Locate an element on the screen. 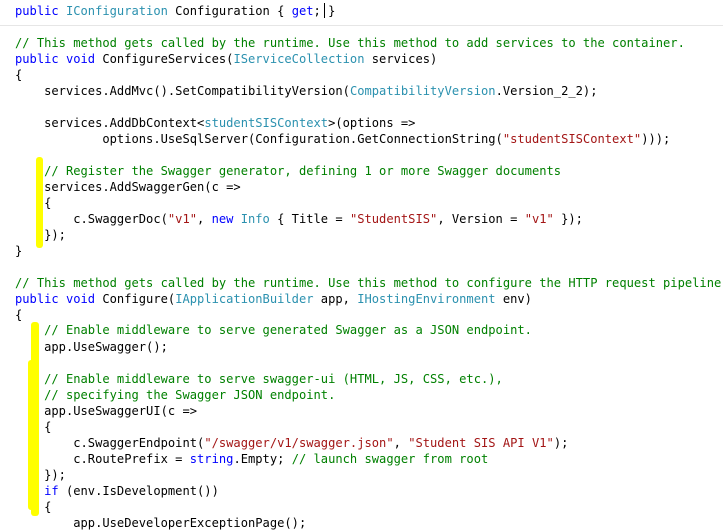 The image size is (723, 531). code-line: } is located at coordinates (18, 251).